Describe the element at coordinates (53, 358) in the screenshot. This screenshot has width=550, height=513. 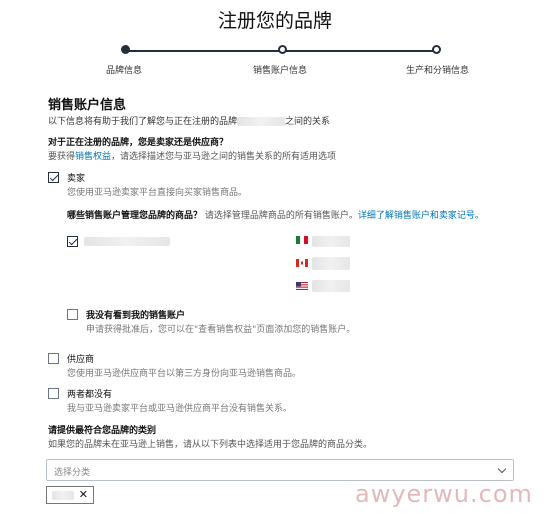
I see `vendor-checkbox` at that location.